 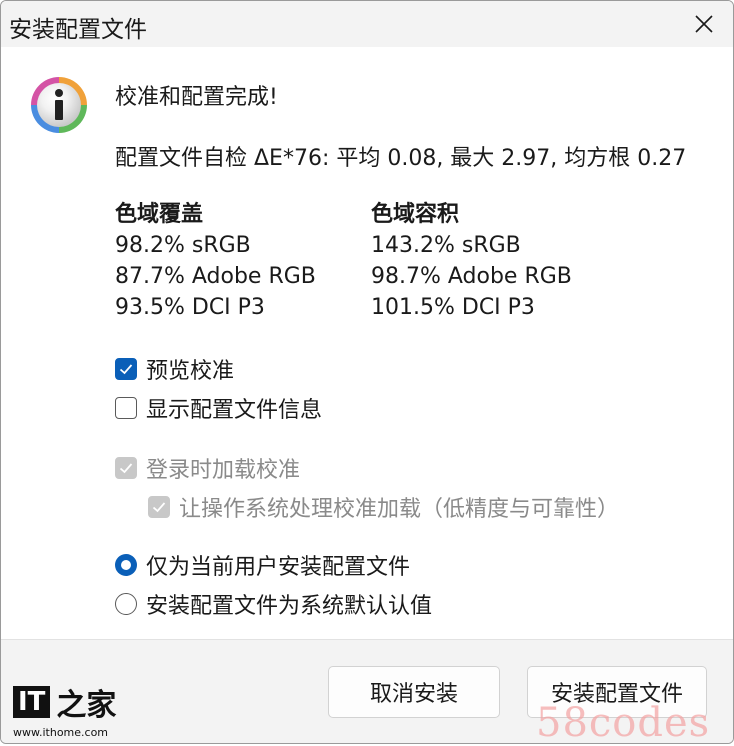 What do you see at coordinates (126, 408) in the screenshot?
I see `checkbox-unchecked` at bounding box center [126, 408].